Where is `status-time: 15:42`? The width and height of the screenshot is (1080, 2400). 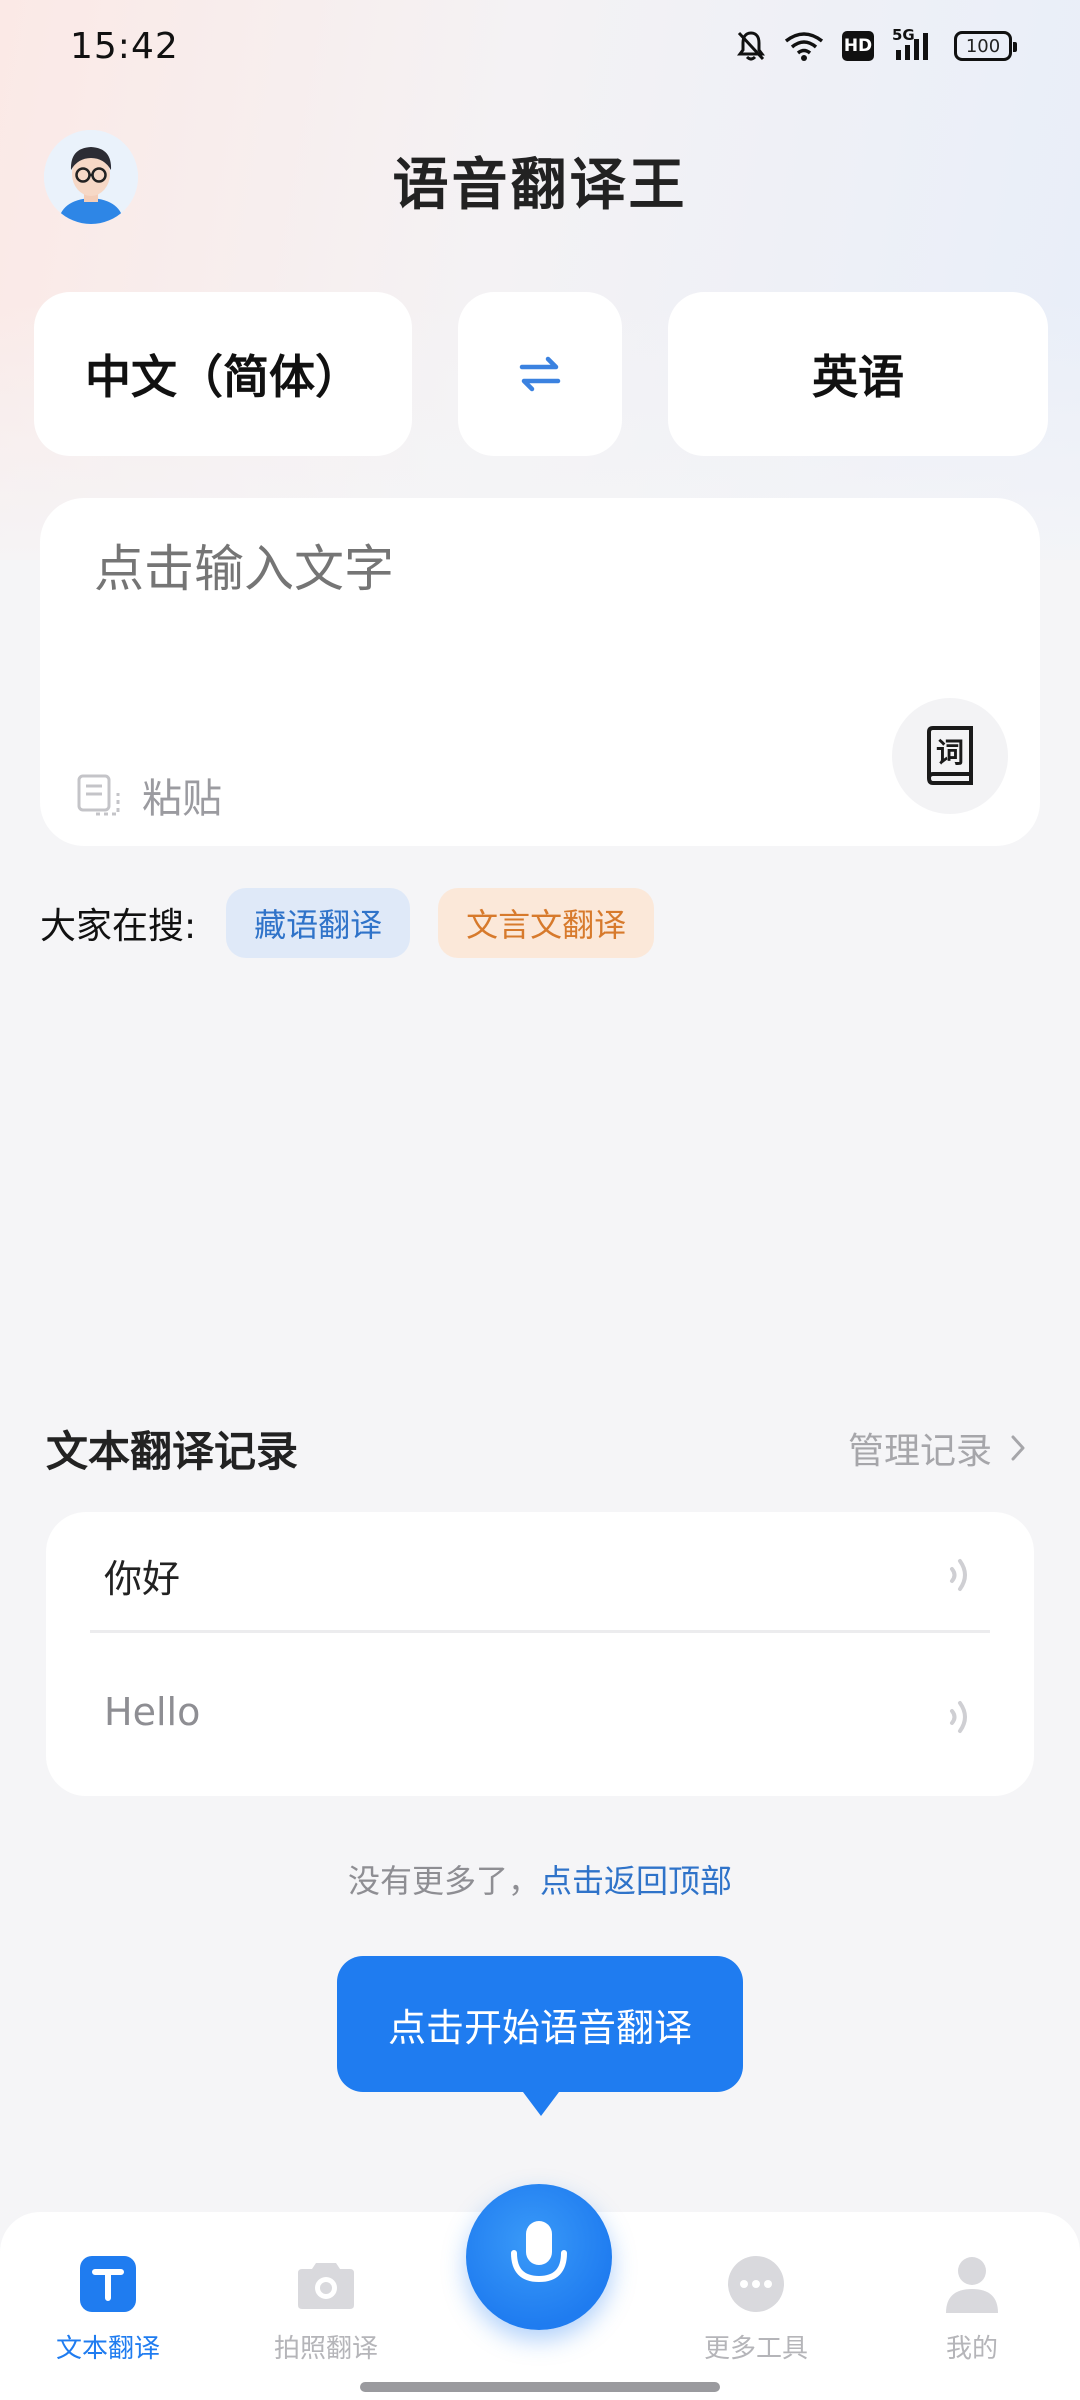
status-time: 15:42 is located at coordinates (124, 46).